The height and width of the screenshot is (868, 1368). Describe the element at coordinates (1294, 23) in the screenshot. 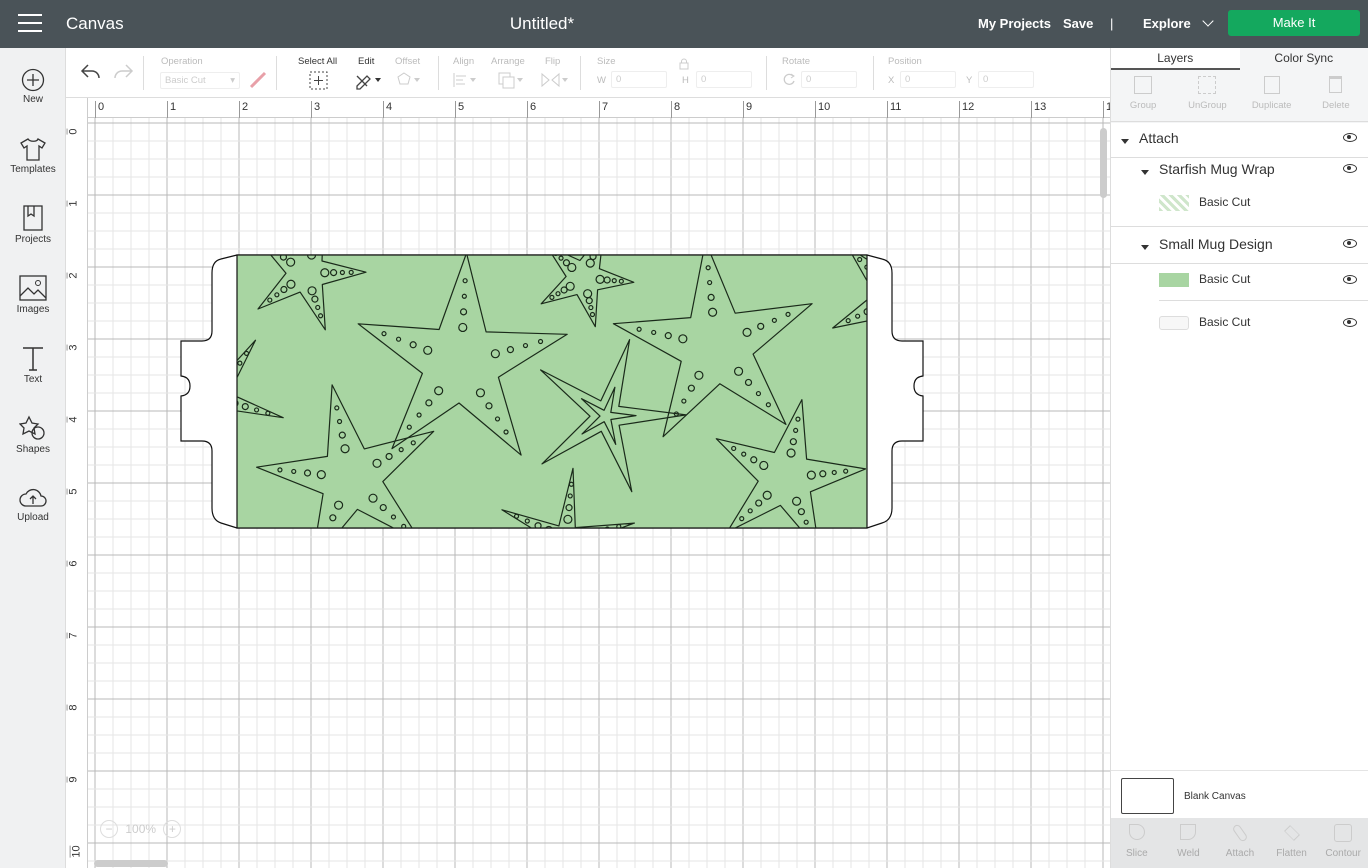

I see `make-it-button: Make It` at that location.